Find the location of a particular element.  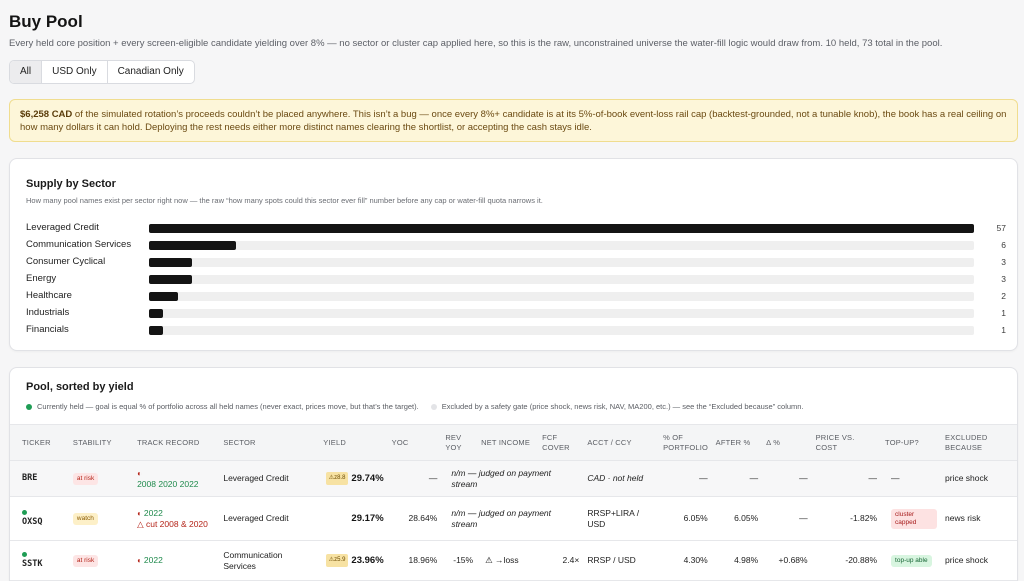

col-after-pct: AFTER % is located at coordinates (737, 442).